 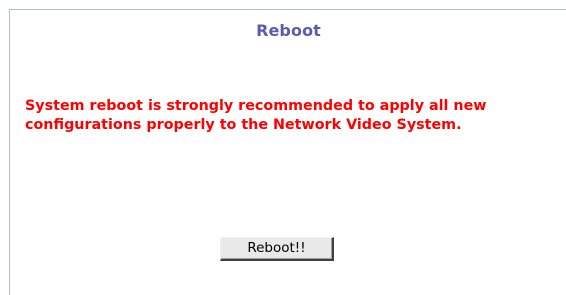 What do you see at coordinates (277, 249) in the screenshot?
I see `reboot-button: Reboot!!` at bounding box center [277, 249].